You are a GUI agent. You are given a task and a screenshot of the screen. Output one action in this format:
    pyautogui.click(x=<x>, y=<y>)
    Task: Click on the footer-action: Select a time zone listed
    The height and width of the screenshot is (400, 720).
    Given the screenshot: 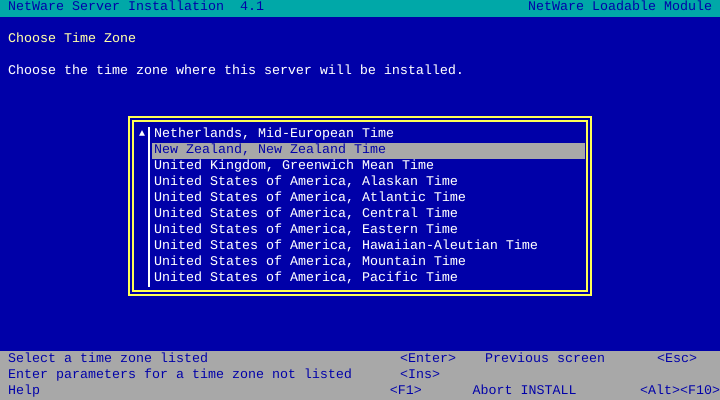 What is the action you would take?
    pyautogui.click(x=108, y=359)
    